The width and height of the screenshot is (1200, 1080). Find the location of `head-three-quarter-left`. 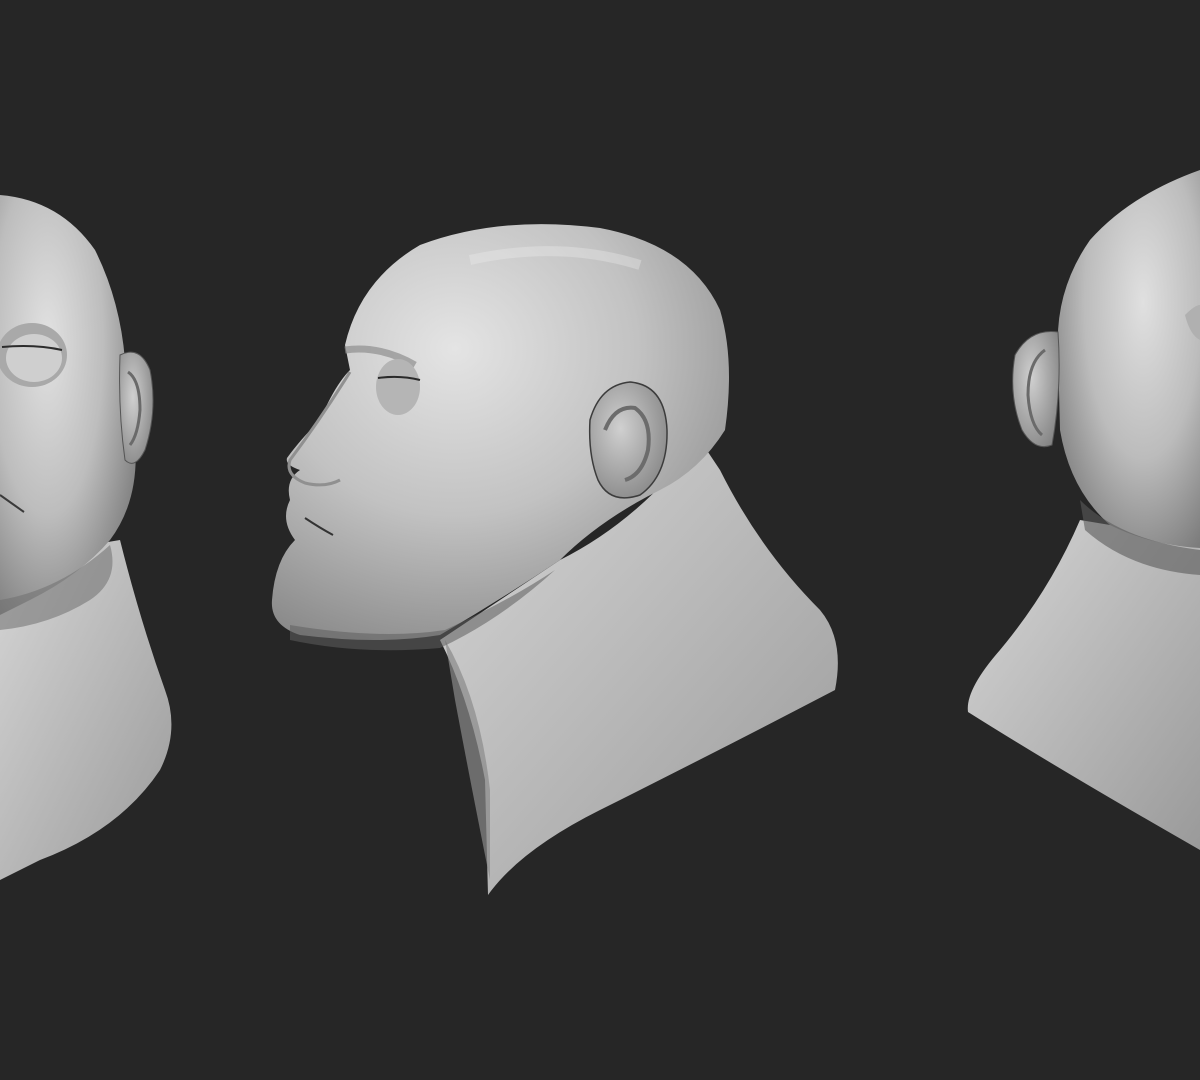

head-three-quarter-left is located at coordinates (86, 537).